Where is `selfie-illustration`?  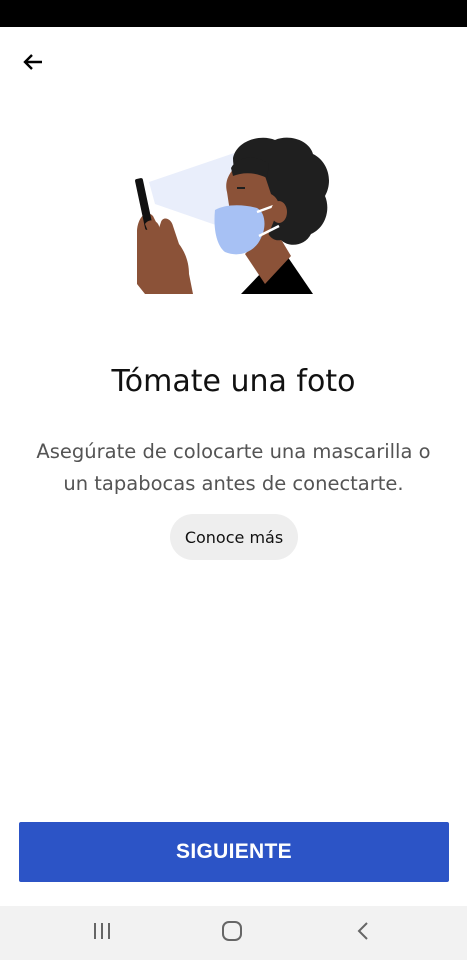
selfie-illustration is located at coordinates (233, 215).